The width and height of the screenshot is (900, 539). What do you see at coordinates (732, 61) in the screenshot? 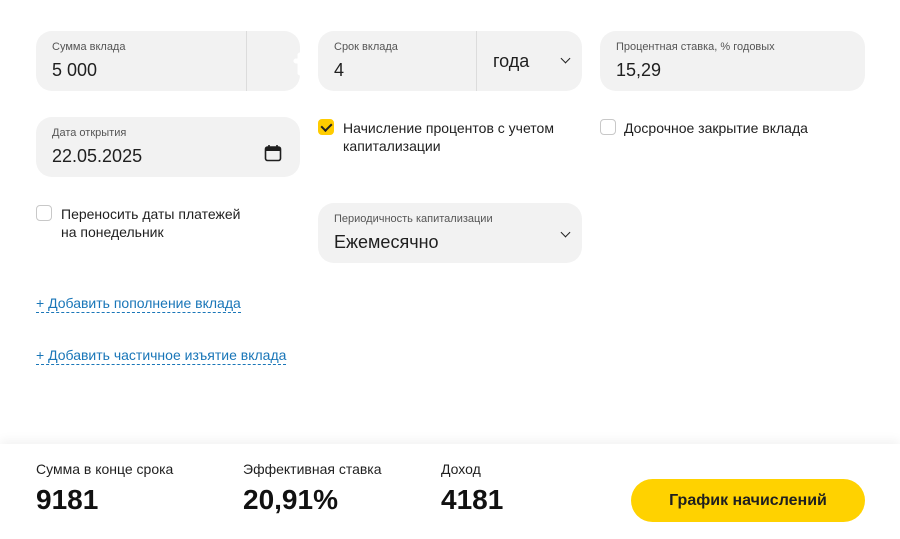
I see `interest-rate-field: Процентная ставка, % годовых 15,29` at bounding box center [732, 61].